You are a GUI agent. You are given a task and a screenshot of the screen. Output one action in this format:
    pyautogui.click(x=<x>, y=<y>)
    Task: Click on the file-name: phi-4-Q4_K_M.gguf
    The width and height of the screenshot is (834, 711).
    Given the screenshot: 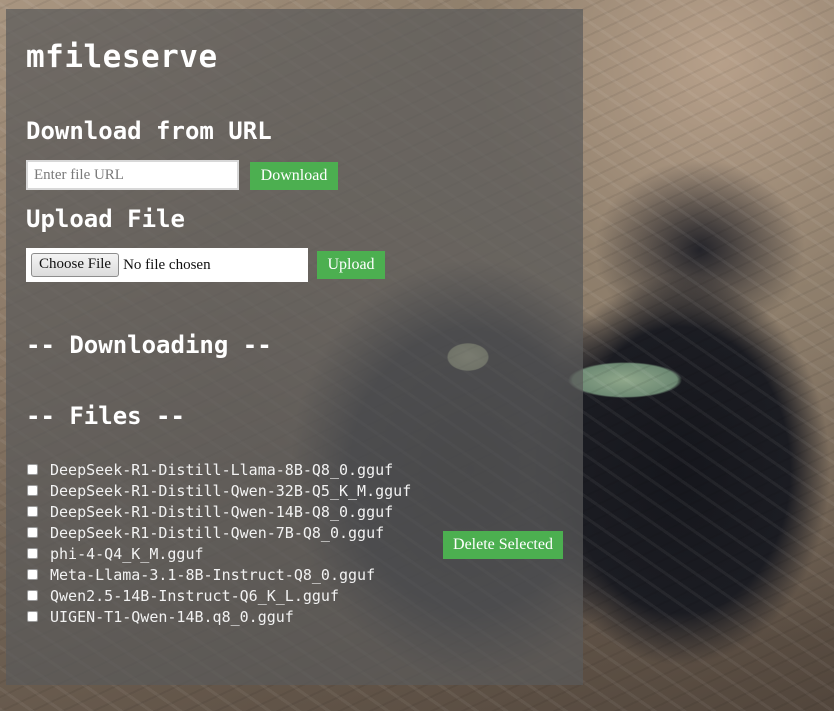 What is the action you would take?
    pyautogui.click(x=127, y=553)
    